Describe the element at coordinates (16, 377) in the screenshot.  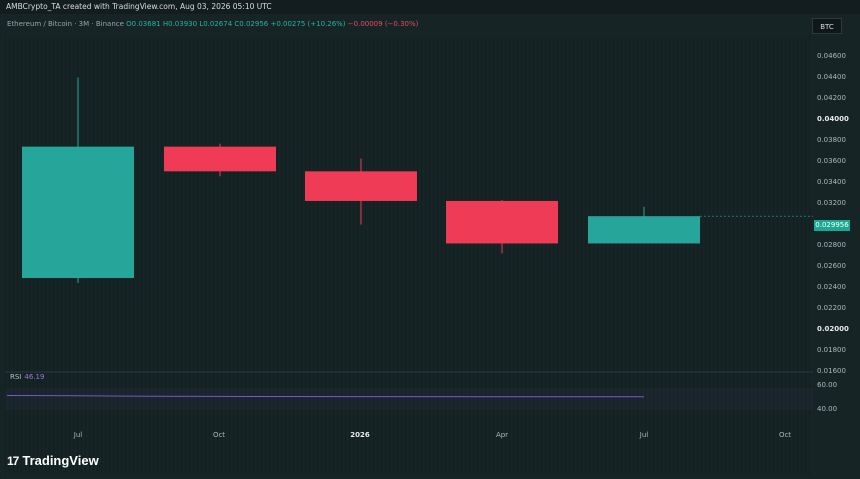
I see `rsi-name: RSI` at that location.